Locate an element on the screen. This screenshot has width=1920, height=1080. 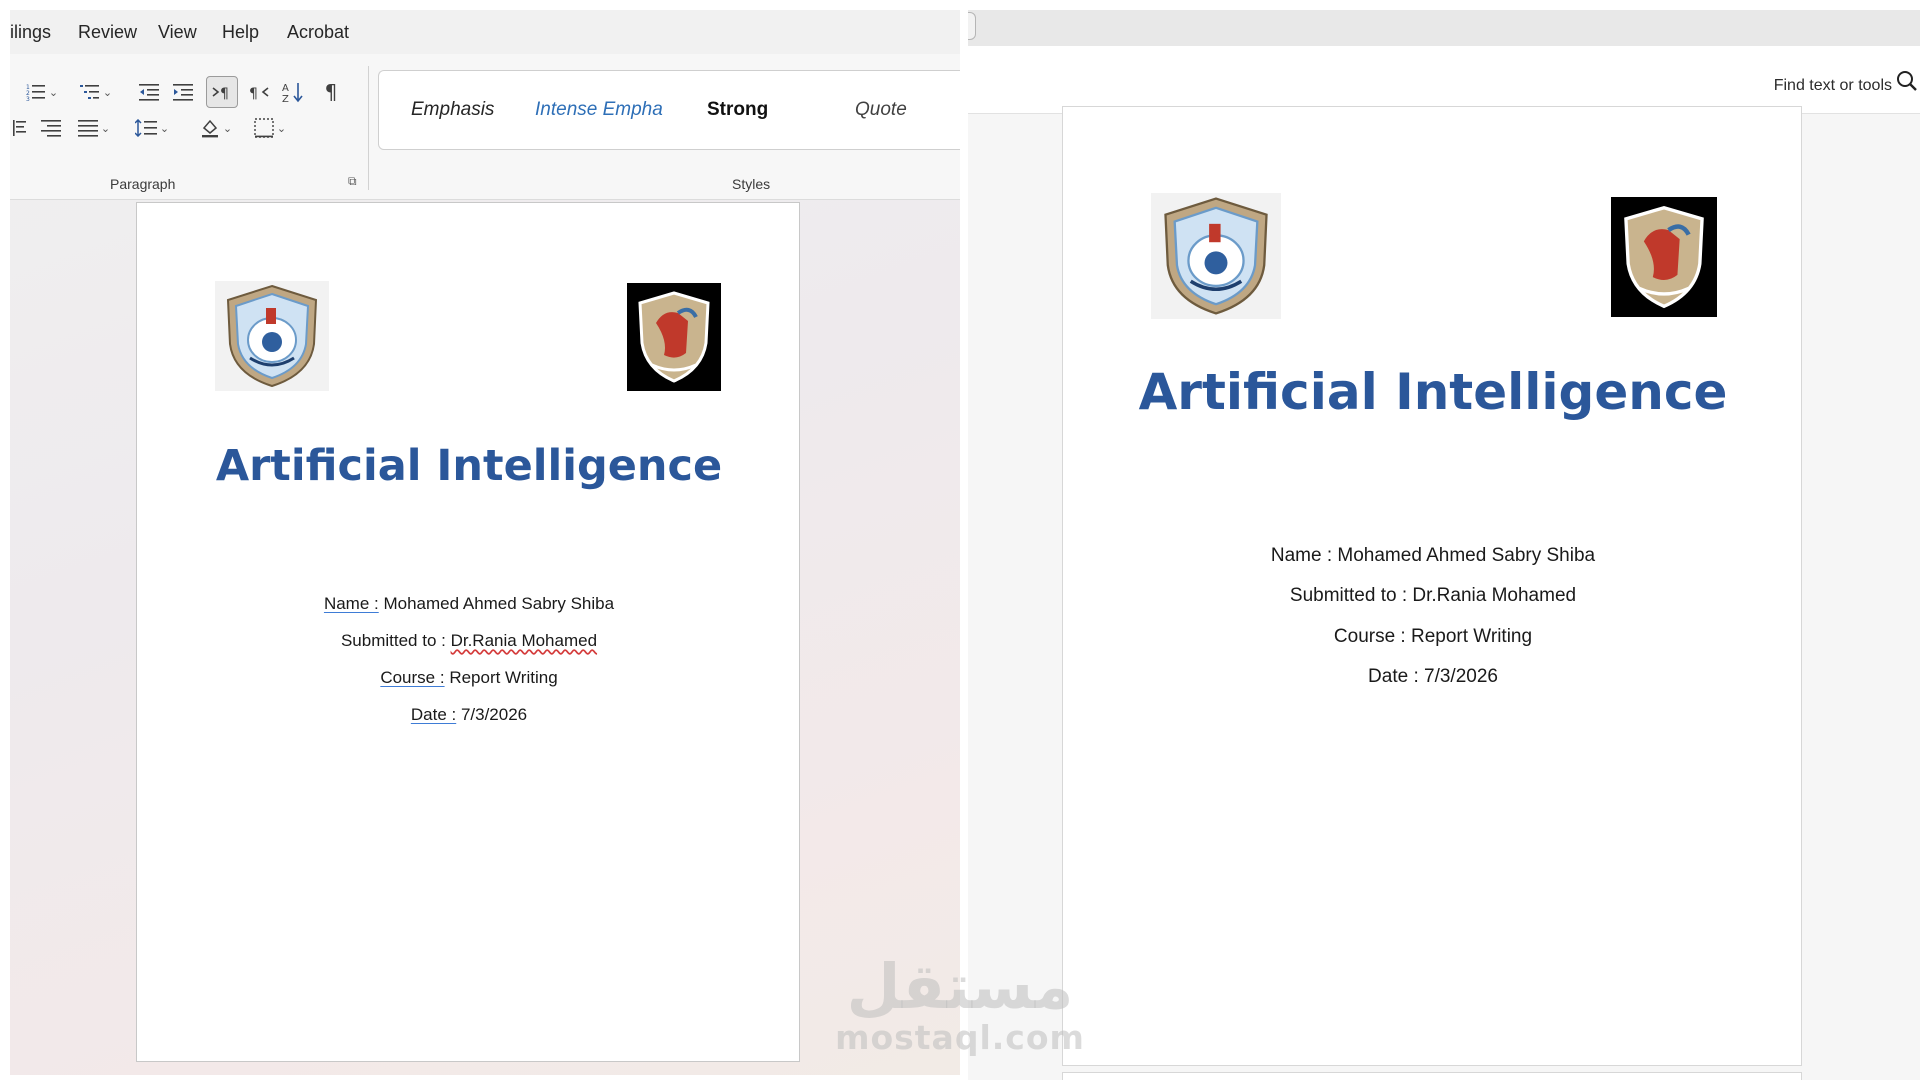
search-icon is located at coordinates (1908, 83).